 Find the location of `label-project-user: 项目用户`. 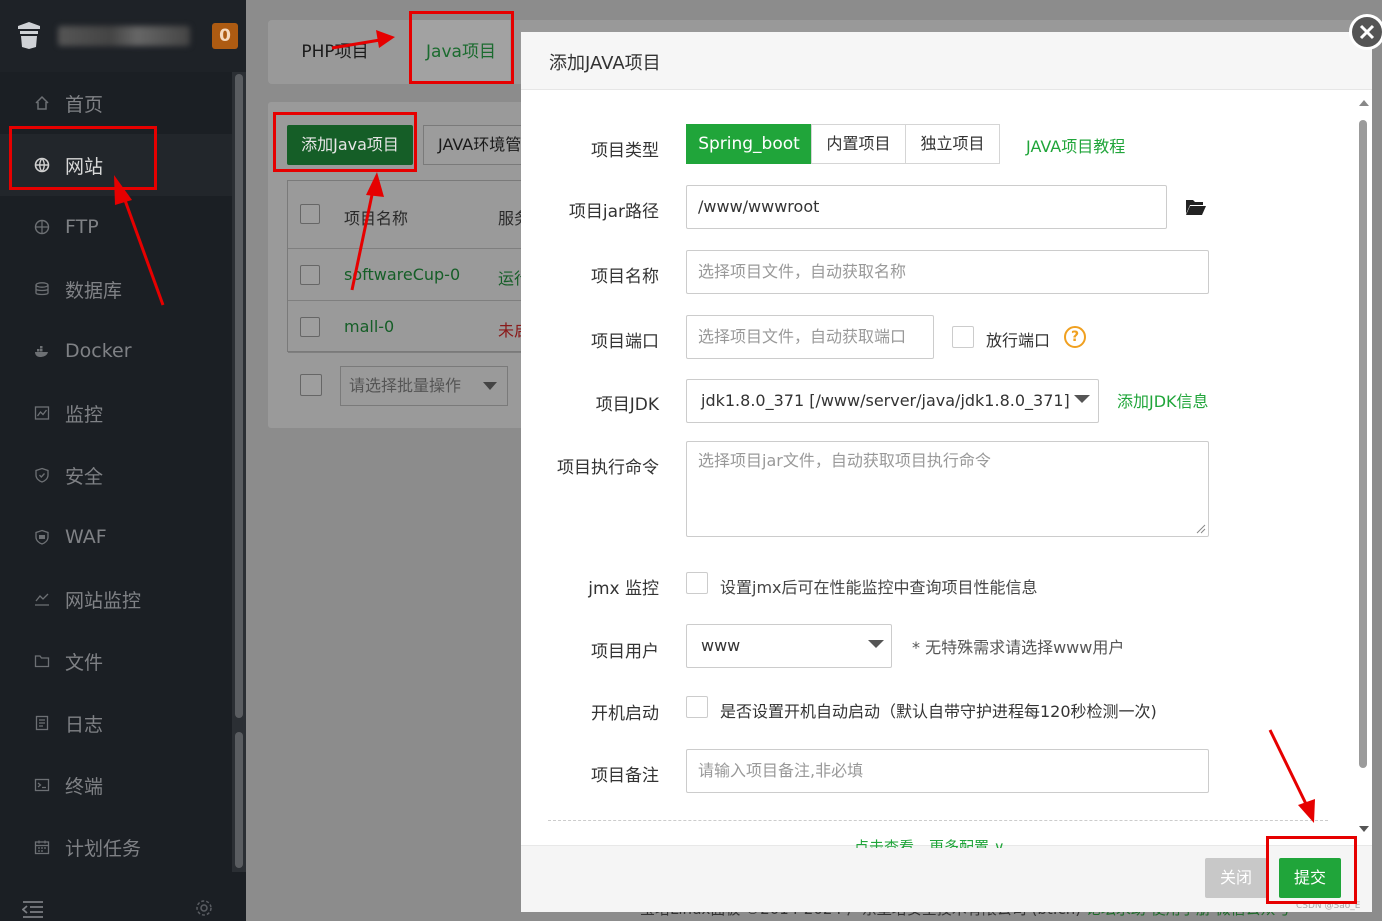

label-project-user: 项目用户 is located at coordinates (625, 652).